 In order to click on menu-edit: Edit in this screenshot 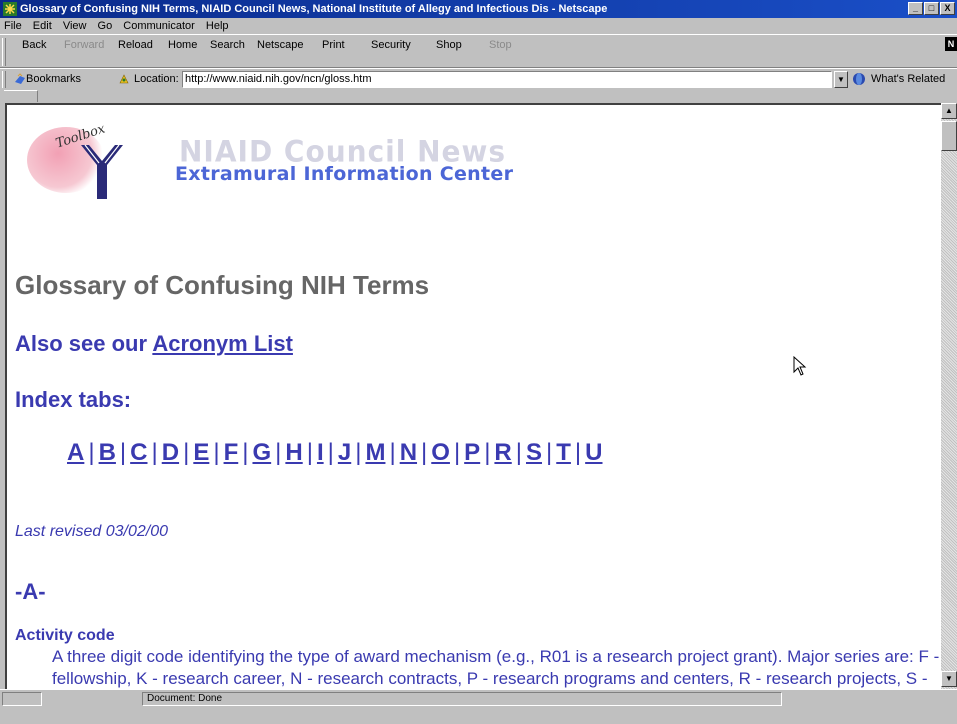, I will do `click(42, 26)`.